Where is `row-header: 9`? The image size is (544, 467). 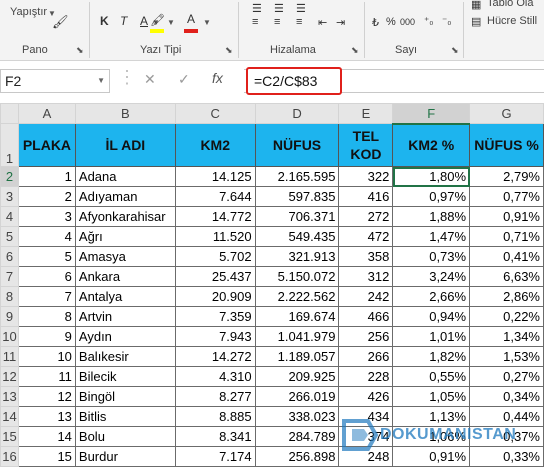 row-header: 9 is located at coordinates (9, 316).